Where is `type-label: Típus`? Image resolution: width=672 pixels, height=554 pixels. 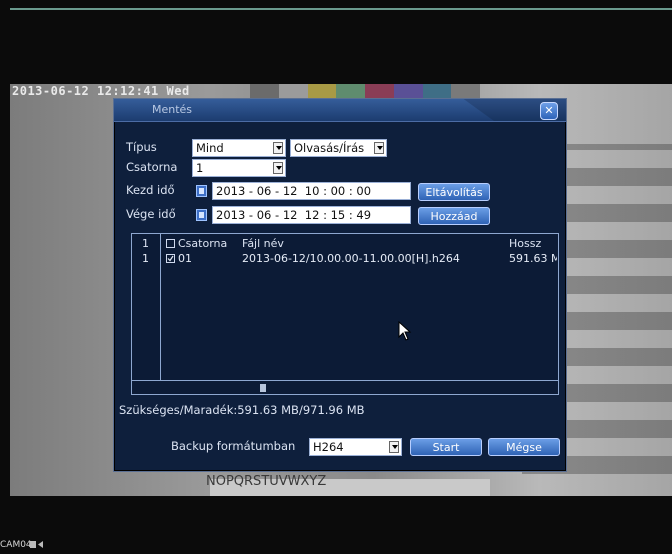
type-label: Típus is located at coordinates (141, 147).